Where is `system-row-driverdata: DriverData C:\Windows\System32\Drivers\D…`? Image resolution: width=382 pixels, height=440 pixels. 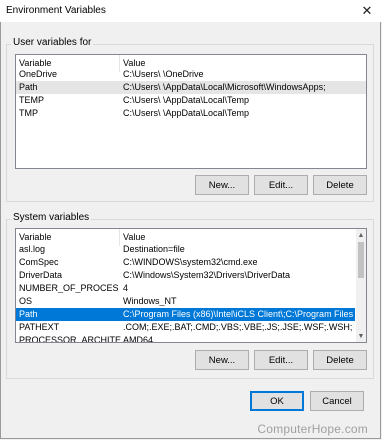 system-row-driverdata: DriverData C:\Windows\System32\Drivers\D… is located at coordinates (185, 275).